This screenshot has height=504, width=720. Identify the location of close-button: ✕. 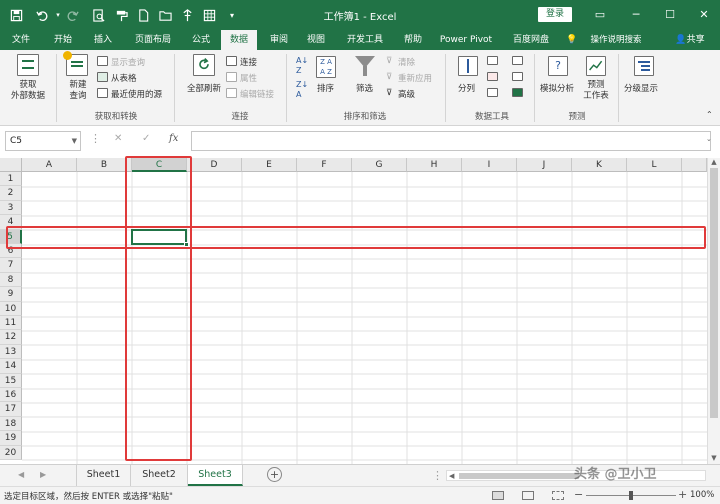
(704, 15).